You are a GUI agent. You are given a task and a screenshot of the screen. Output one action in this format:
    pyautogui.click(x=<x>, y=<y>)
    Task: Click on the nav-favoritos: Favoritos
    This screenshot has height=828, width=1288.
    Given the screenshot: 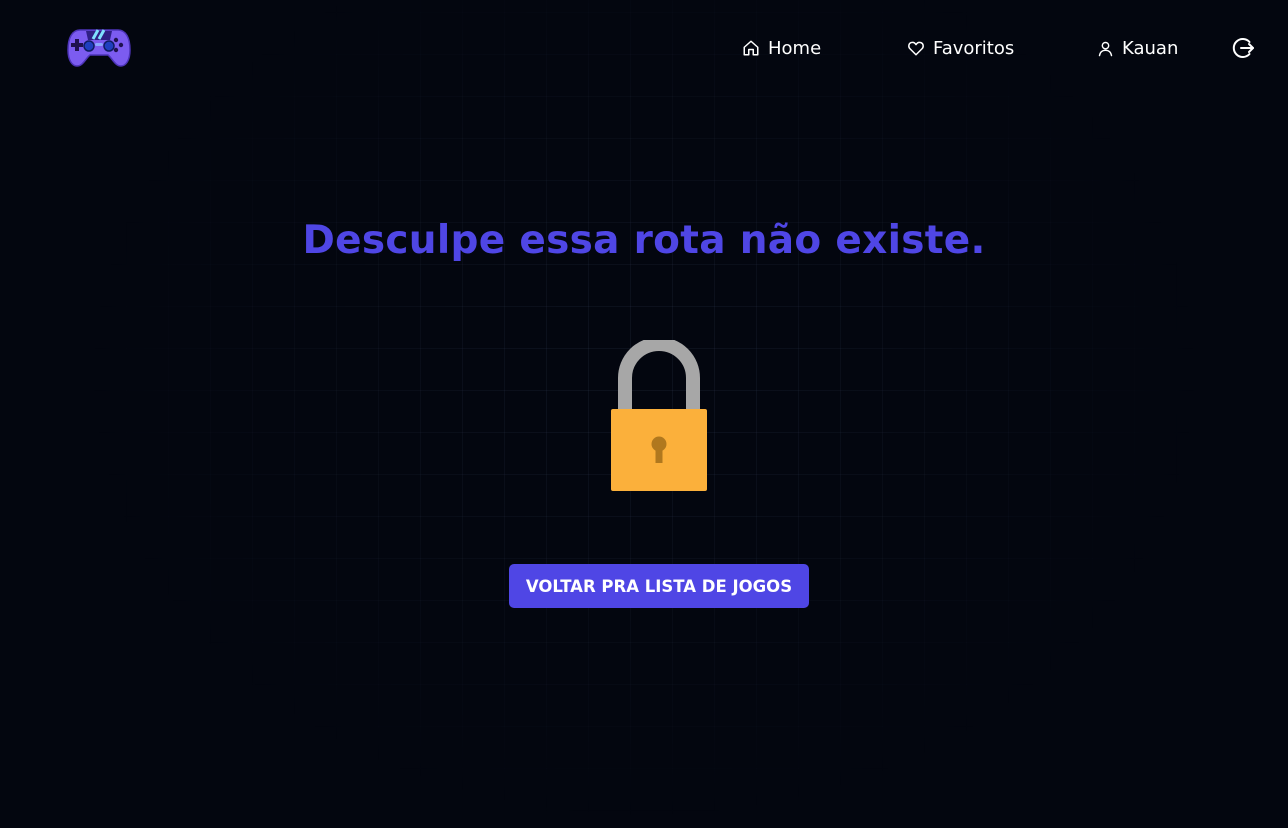 What is the action you would take?
    pyautogui.click(x=960, y=48)
    